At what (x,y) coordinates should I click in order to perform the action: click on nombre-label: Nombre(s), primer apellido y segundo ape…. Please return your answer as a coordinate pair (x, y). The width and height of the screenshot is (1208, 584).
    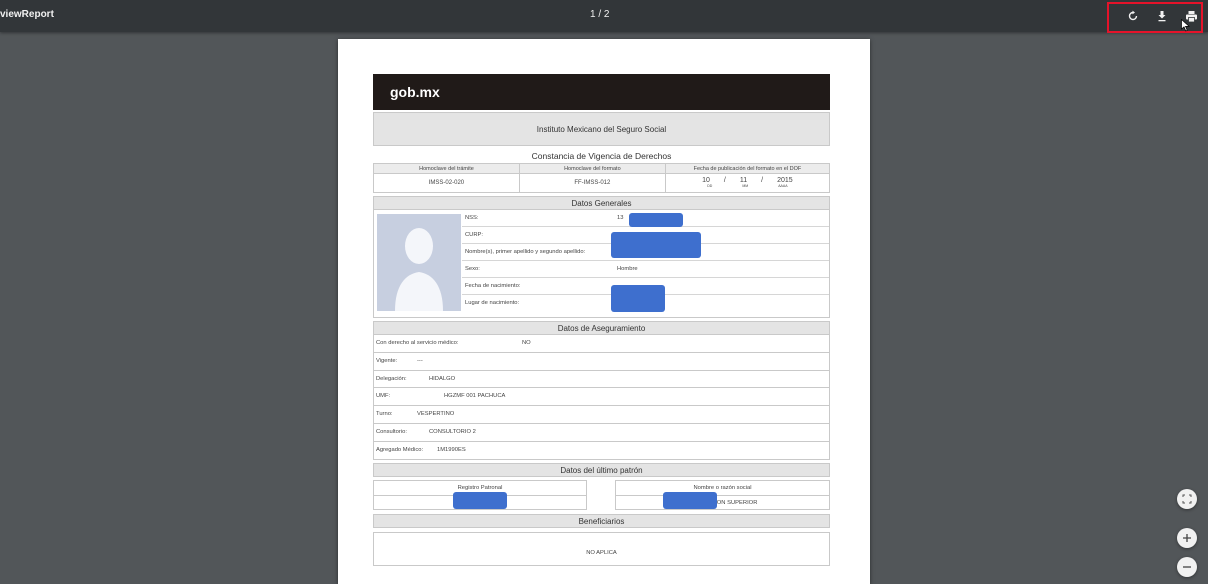
    Looking at the image, I should click on (525, 252).